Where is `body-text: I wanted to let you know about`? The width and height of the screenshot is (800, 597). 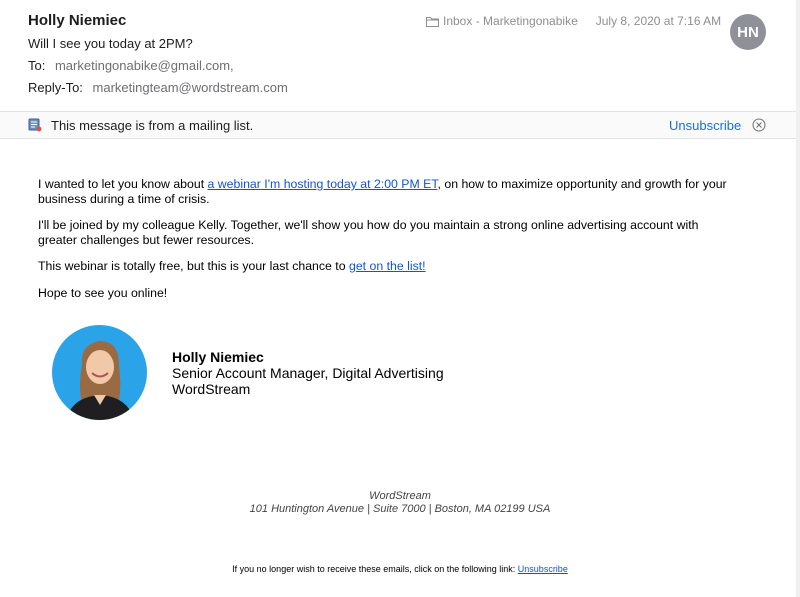
body-text: I wanted to let you know about is located at coordinates (123, 184).